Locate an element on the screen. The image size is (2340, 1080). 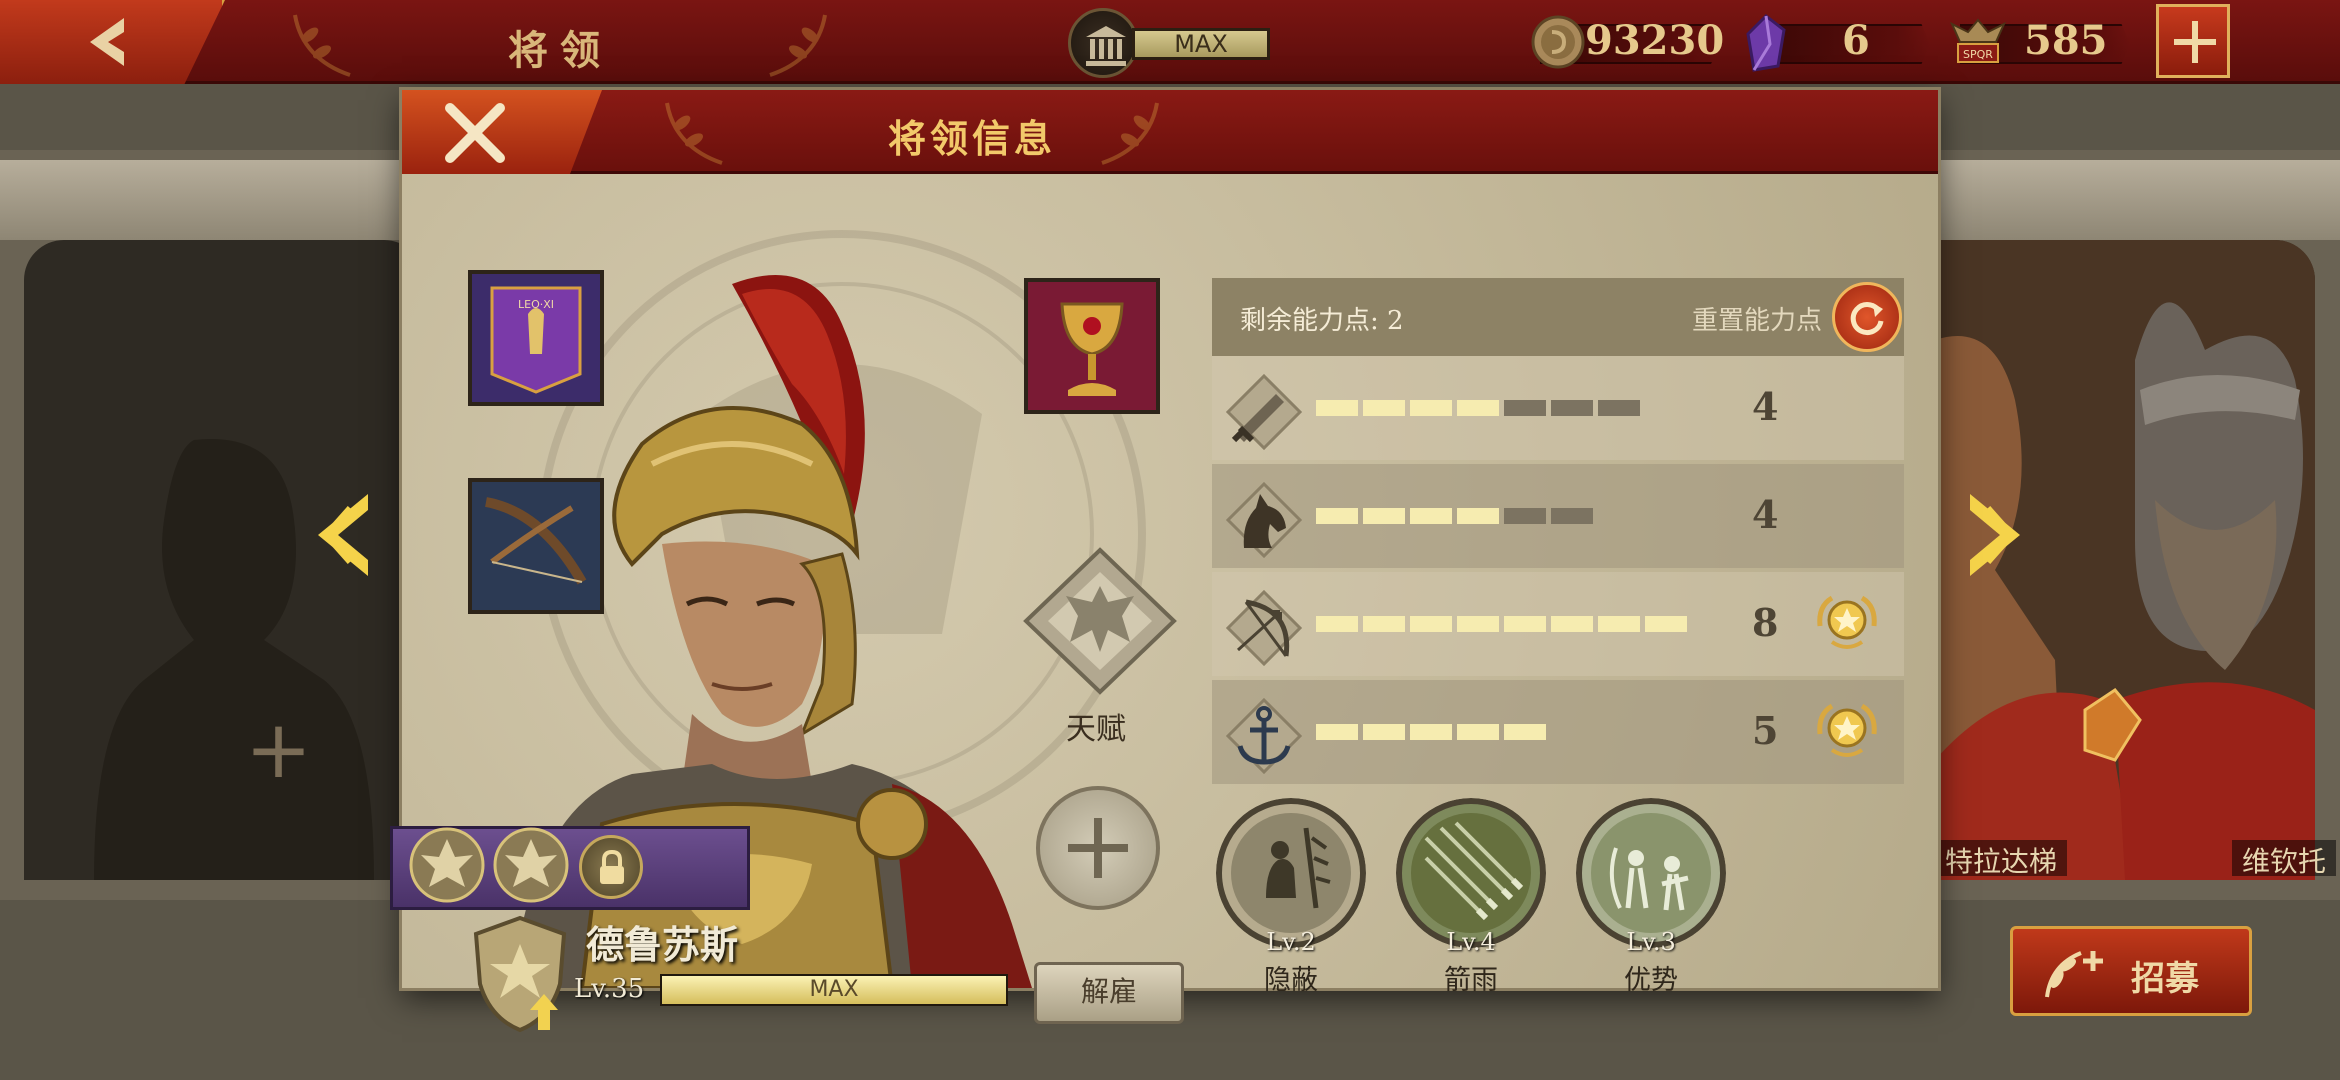
temple-icon is located at coordinates (1106, 46).